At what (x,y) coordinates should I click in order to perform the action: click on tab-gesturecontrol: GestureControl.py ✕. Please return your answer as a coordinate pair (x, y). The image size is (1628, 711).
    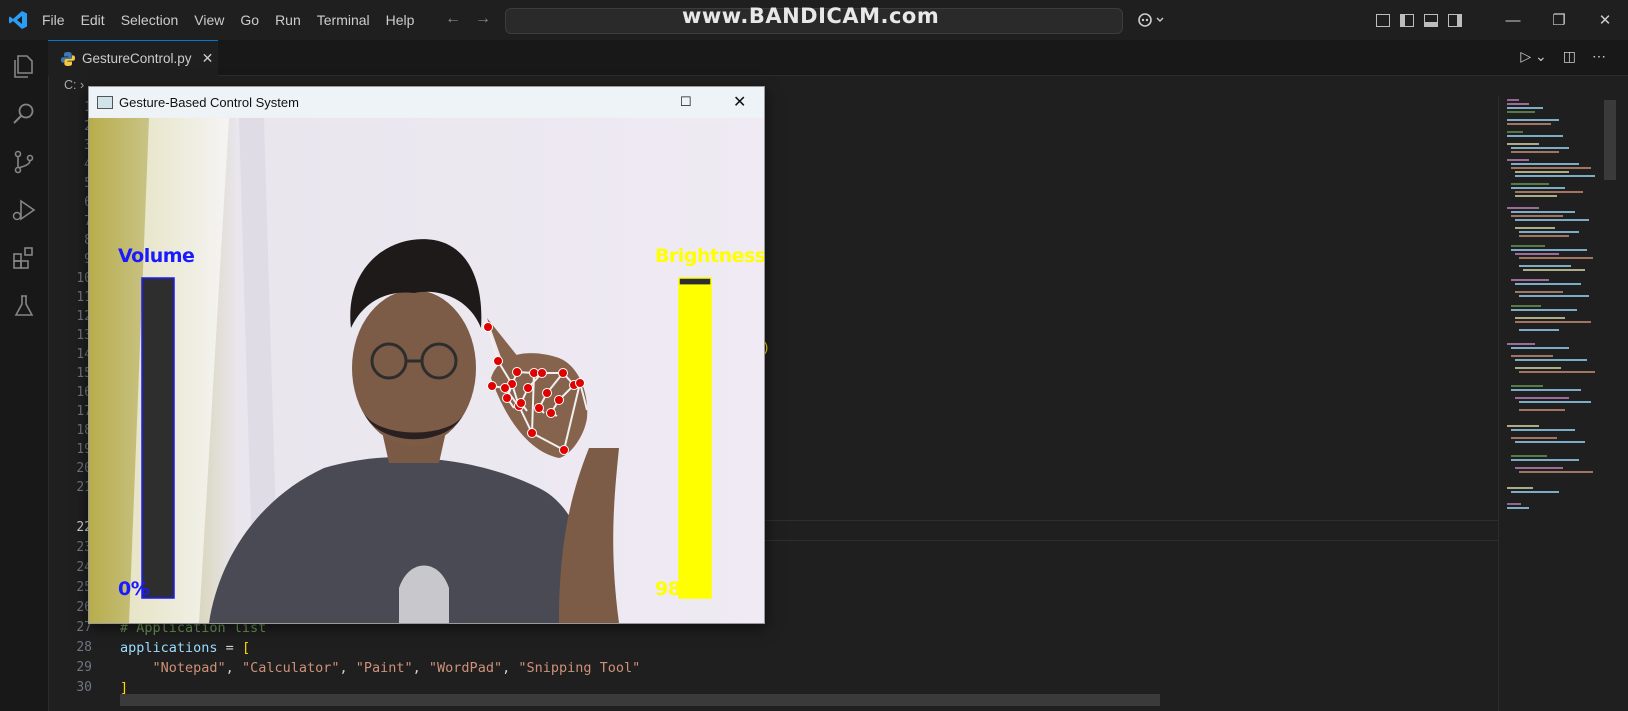
    Looking at the image, I should click on (133, 58).